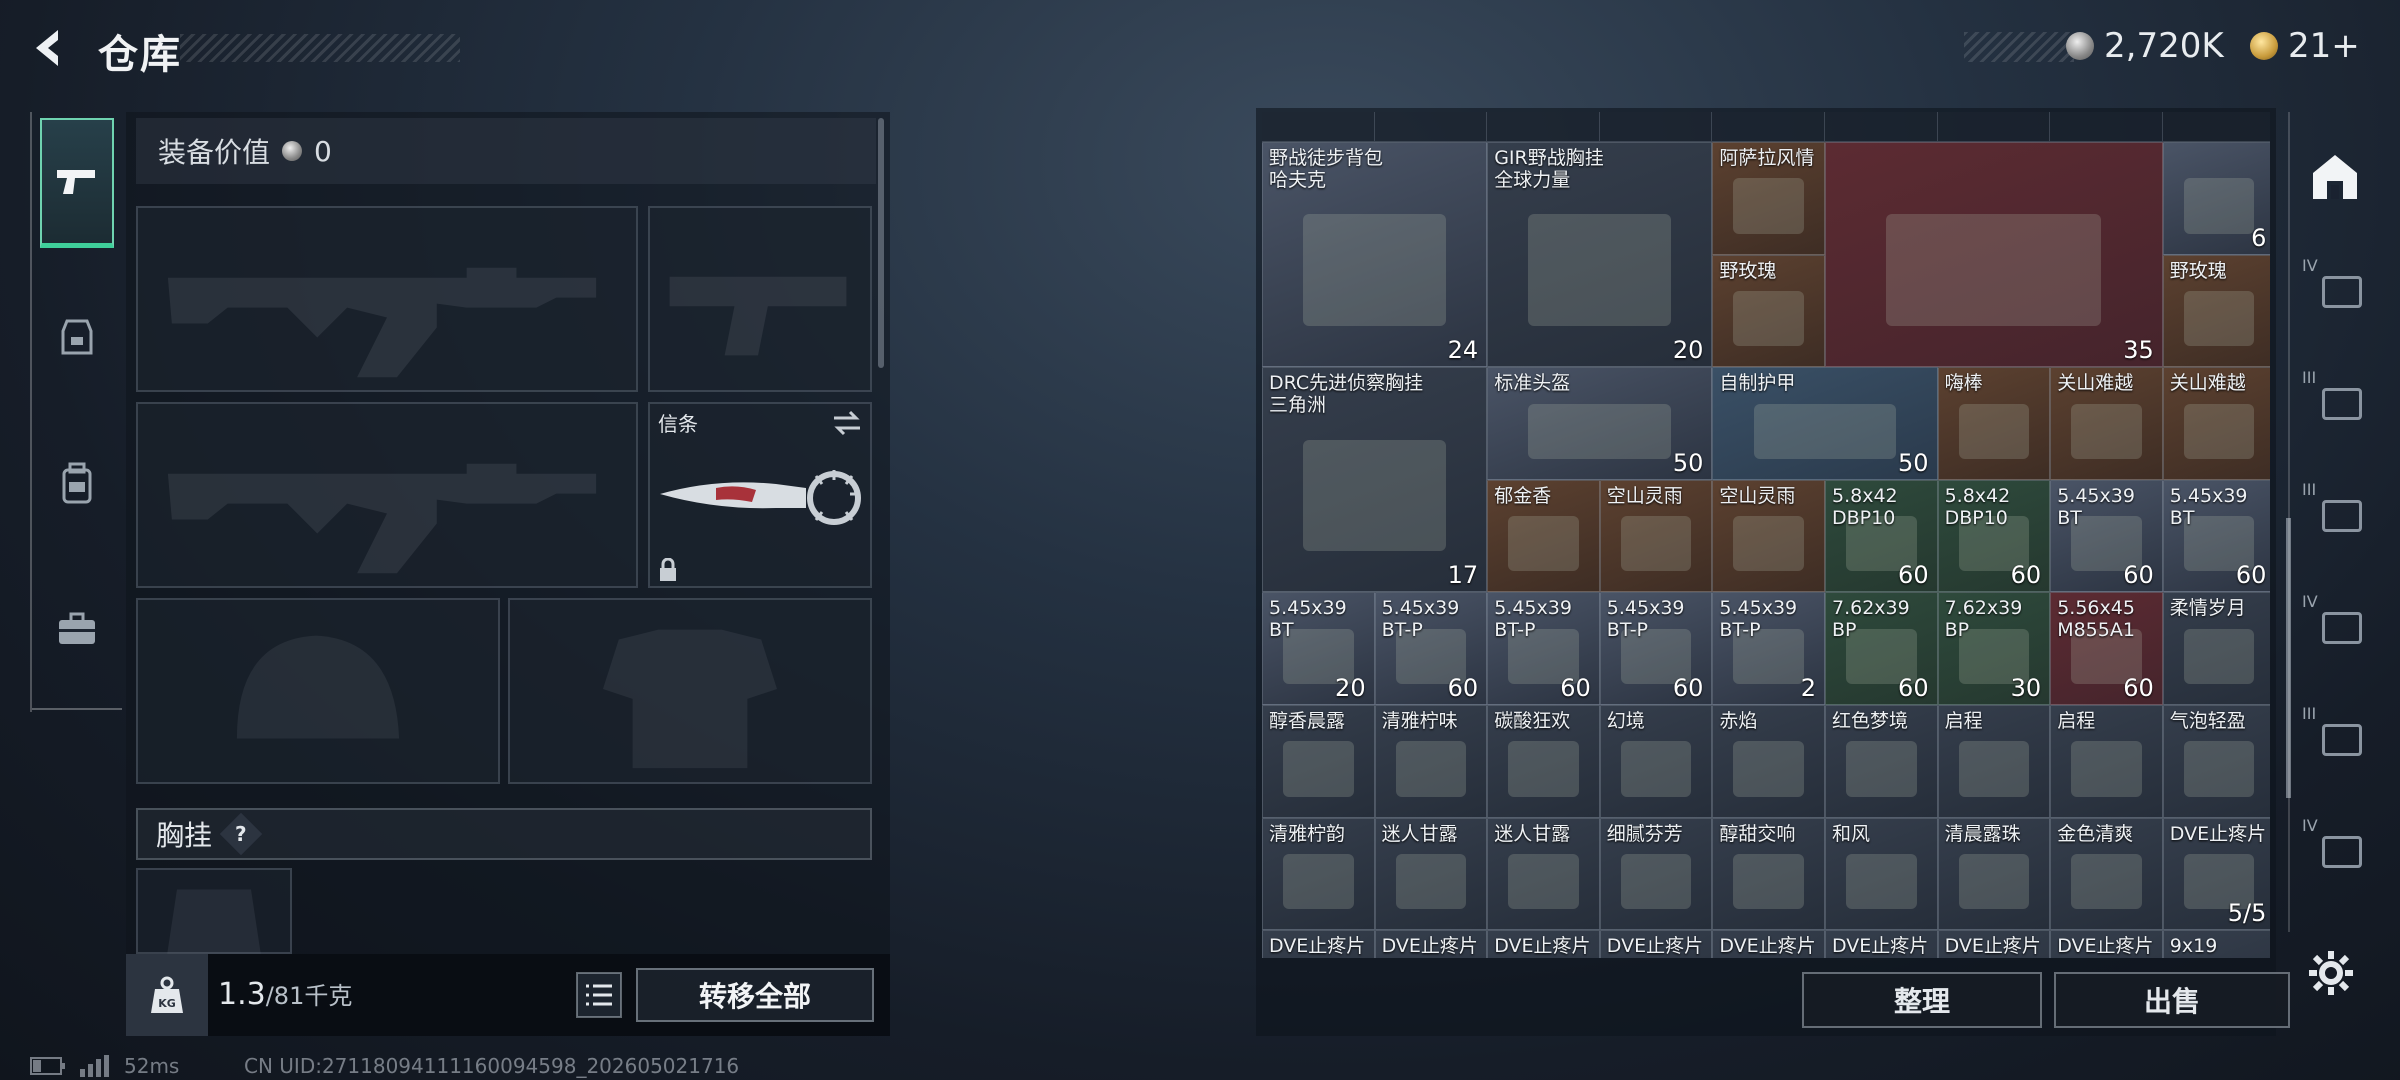 The image size is (2400, 1080). I want to click on chest-rig-slot, so click(214, 911).